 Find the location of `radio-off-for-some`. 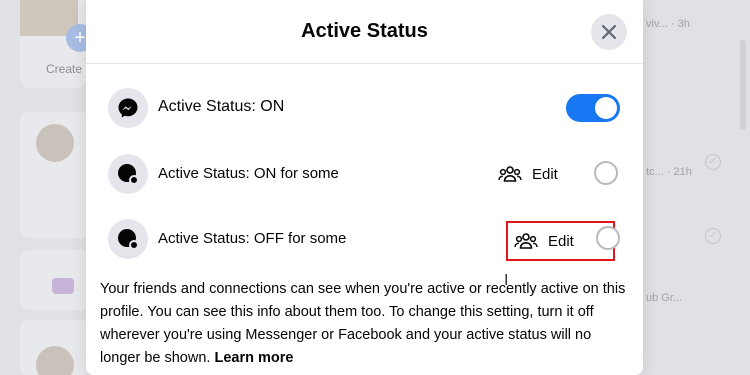

radio-off-for-some is located at coordinates (608, 238).